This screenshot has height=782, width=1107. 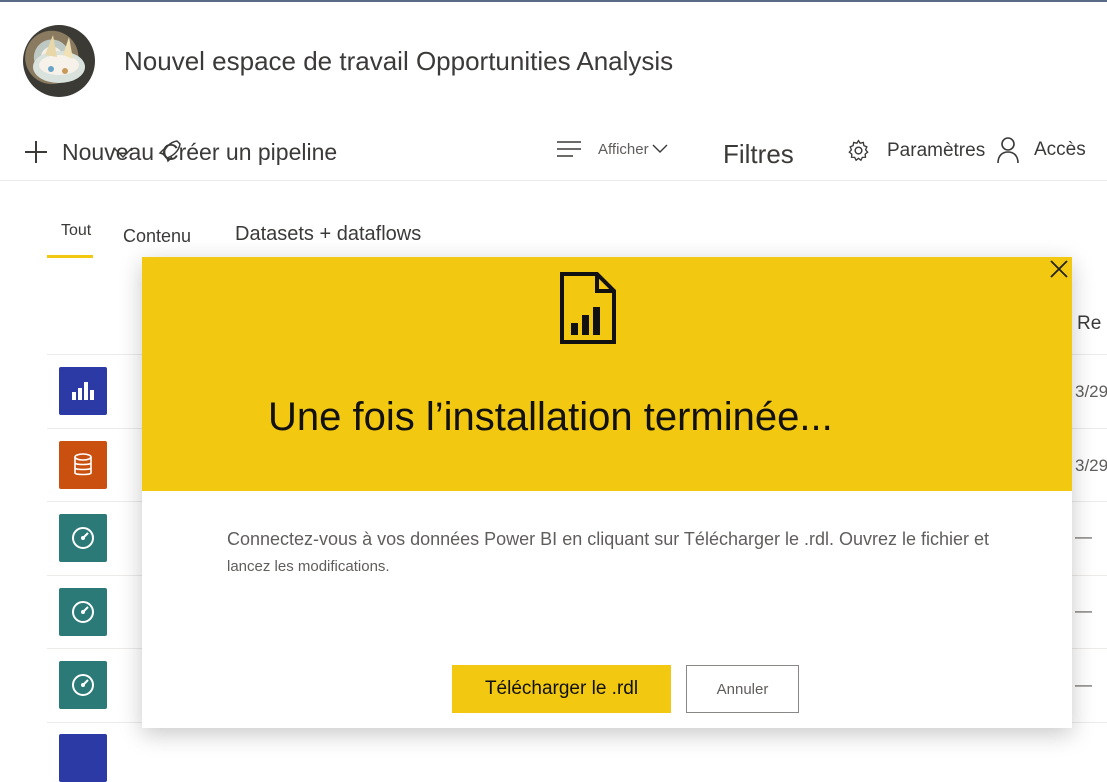 What do you see at coordinates (36, 152) in the screenshot?
I see `plus-icon` at bounding box center [36, 152].